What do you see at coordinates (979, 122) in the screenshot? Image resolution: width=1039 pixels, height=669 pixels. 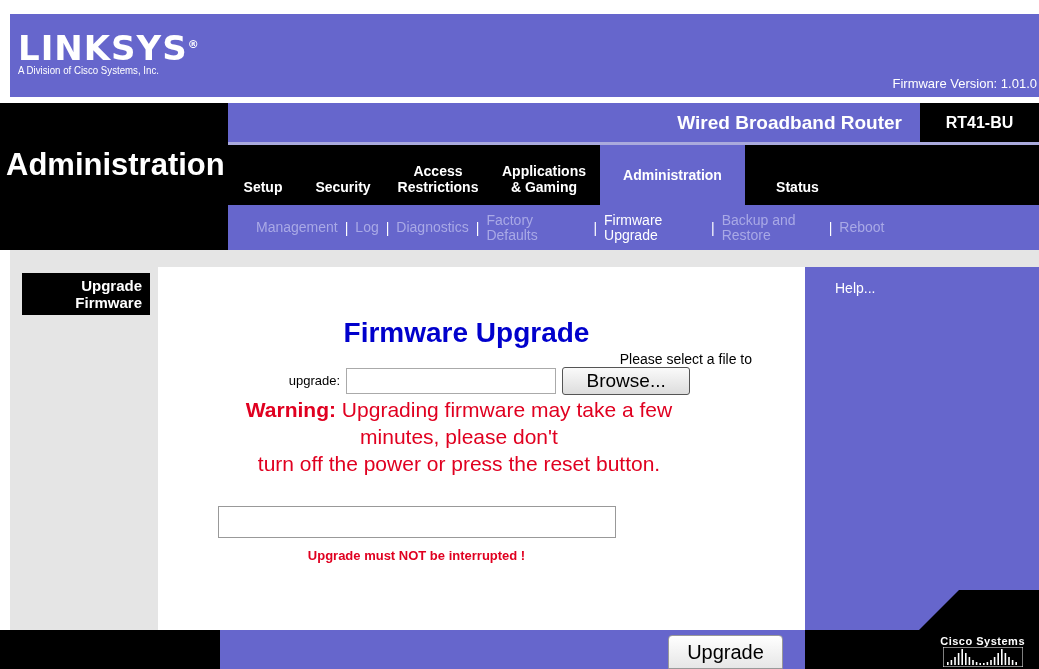 I see `model-name: RT41-BU` at bounding box center [979, 122].